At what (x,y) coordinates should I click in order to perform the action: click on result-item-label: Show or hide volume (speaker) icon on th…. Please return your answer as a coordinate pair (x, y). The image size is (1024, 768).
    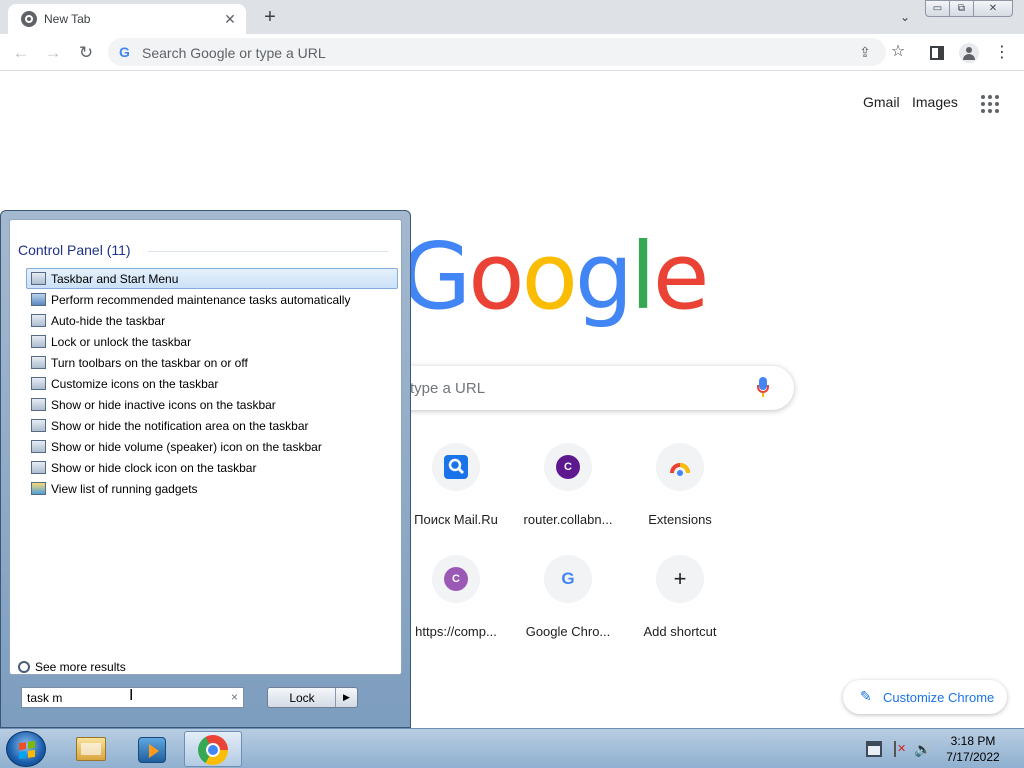
    Looking at the image, I should click on (186, 447).